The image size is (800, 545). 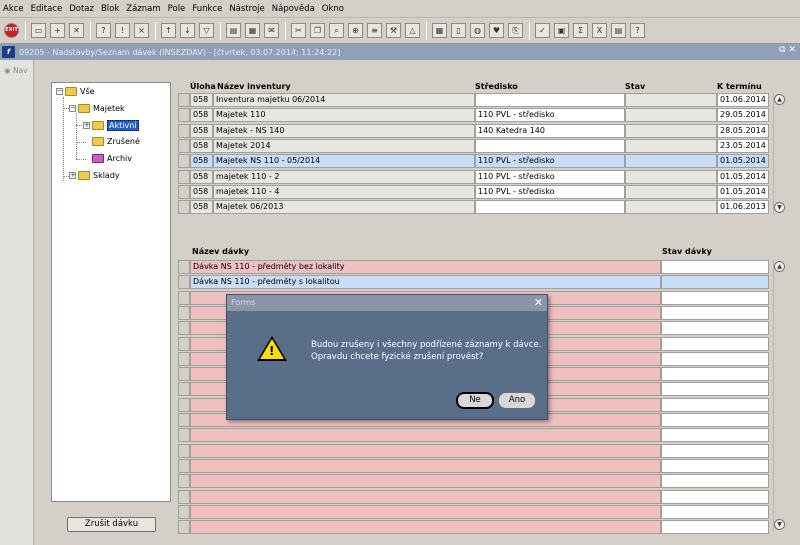 I want to click on cell-k-terminu: 01.06.2013, so click(x=743, y=207).